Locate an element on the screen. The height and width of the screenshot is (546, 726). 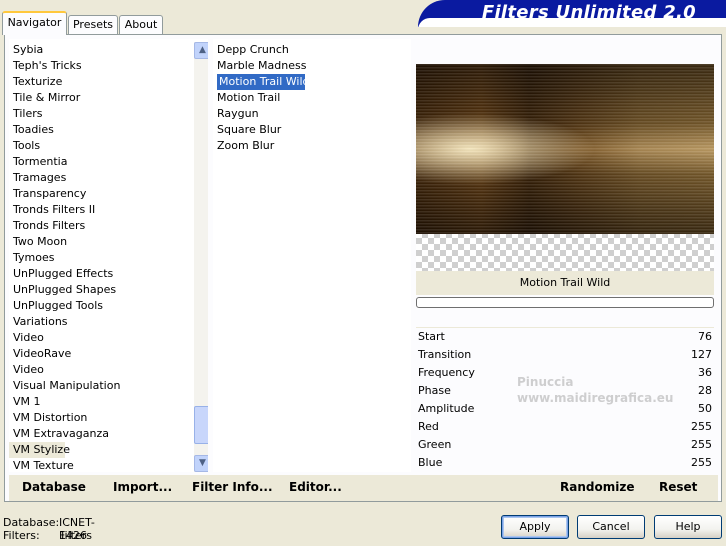
category-item: VM Texture is located at coordinates (41, 465).